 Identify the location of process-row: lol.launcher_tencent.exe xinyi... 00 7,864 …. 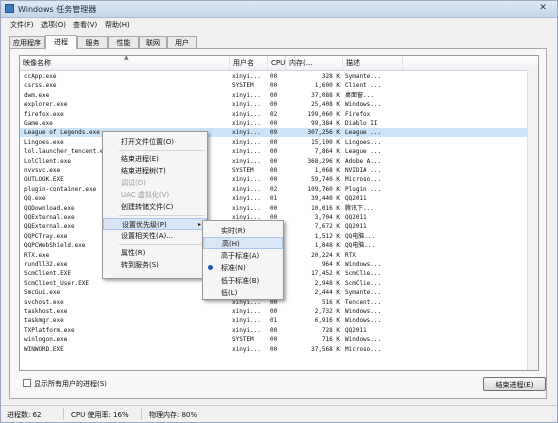
(279, 151).